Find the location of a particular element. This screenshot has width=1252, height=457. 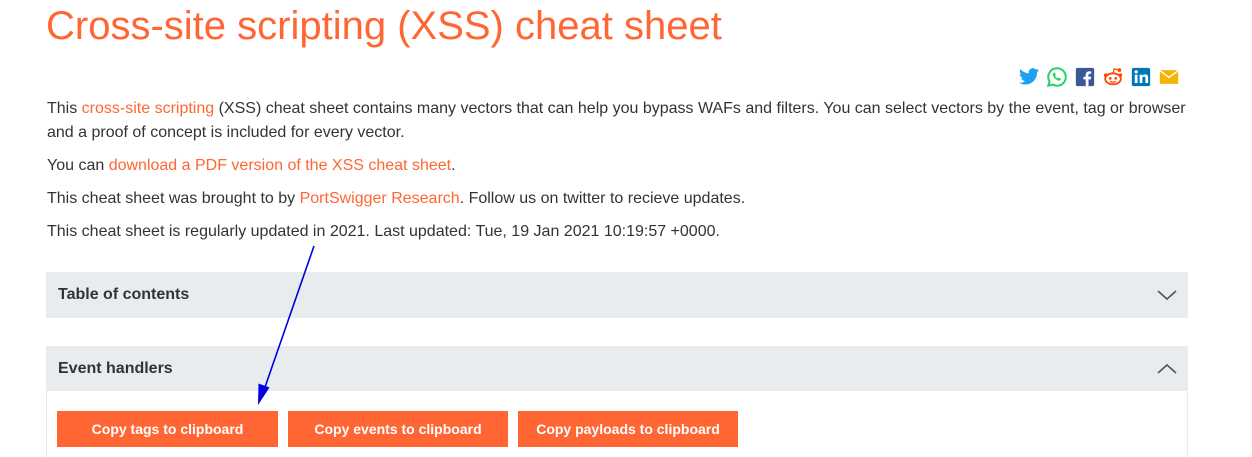

section-title: Table of contents is located at coordinates (124, 294).